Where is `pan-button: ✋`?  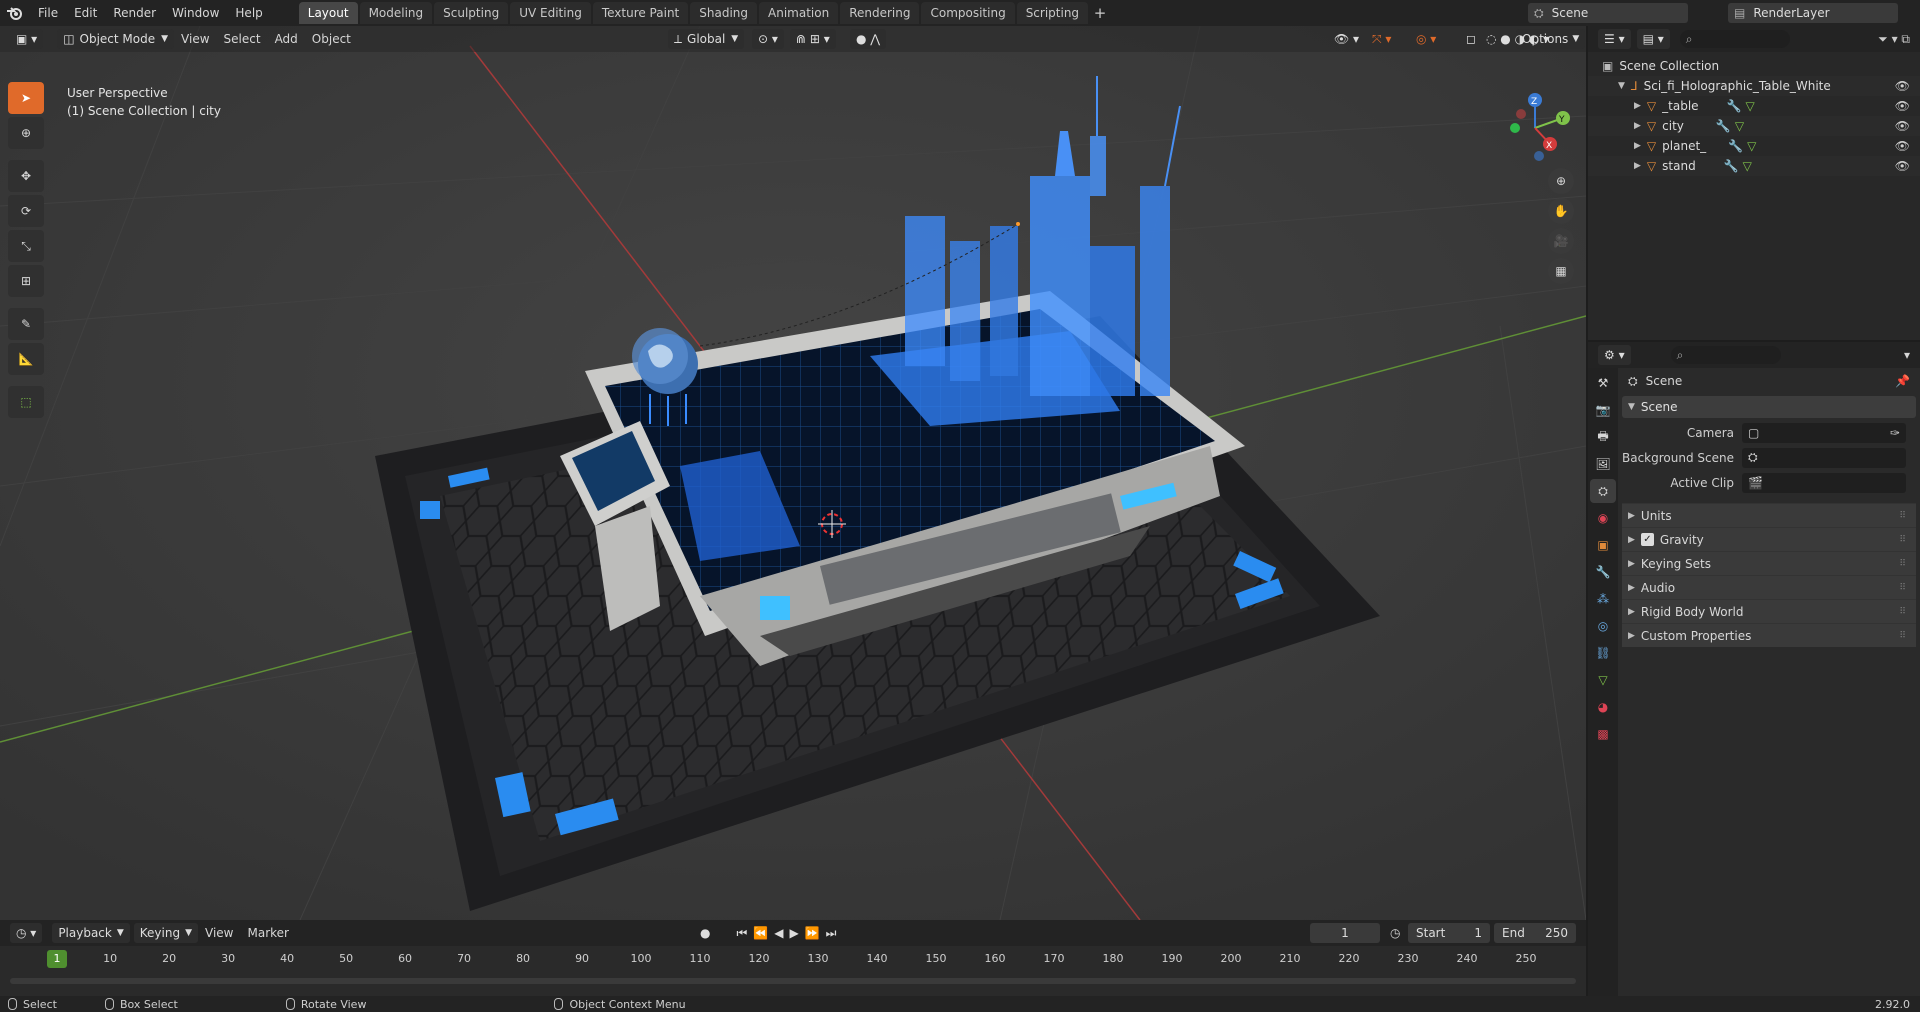 pan-button: ✋ is located at coordinates (1561, 211).